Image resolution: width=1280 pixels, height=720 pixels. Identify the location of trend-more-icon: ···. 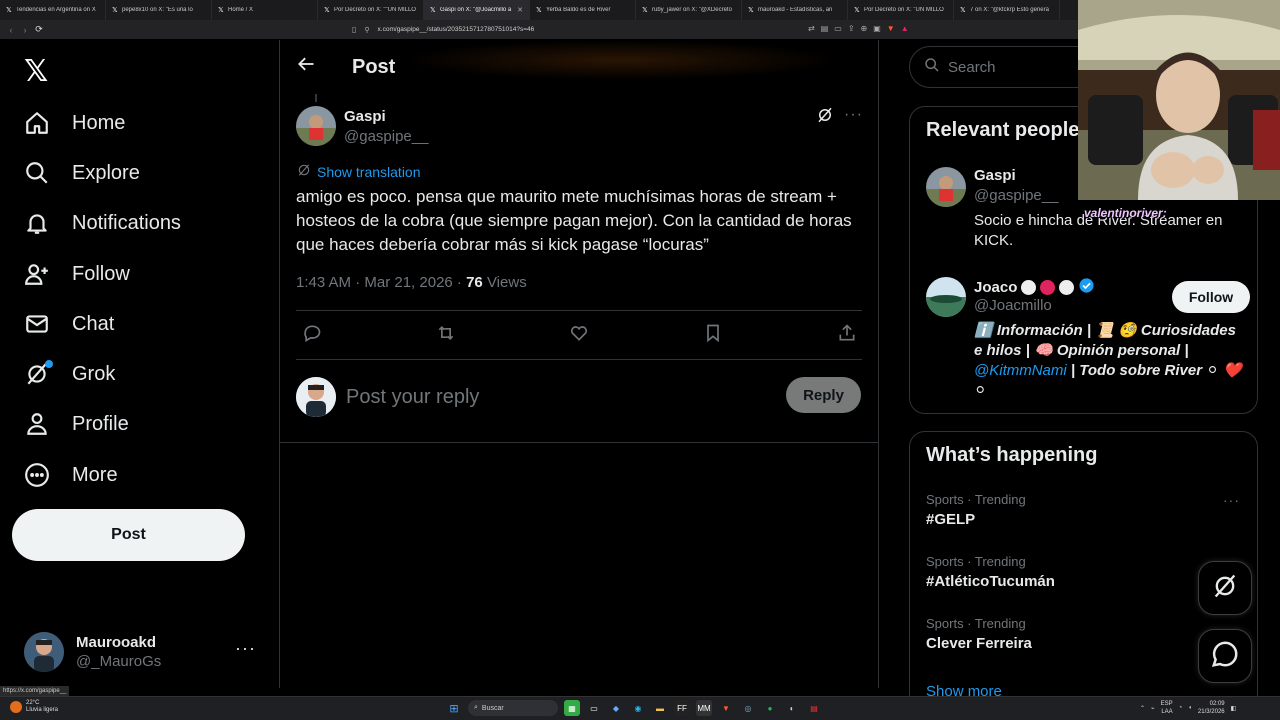
(1231, 500).